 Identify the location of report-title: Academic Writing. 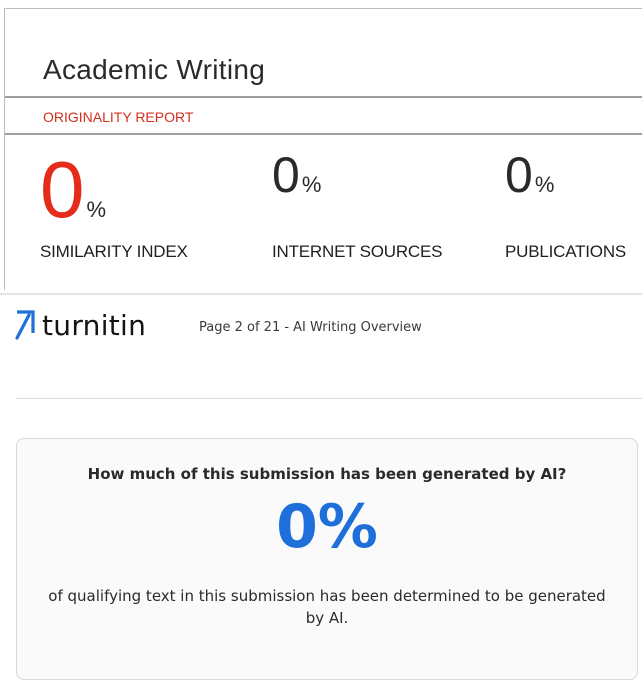
(154, 69).